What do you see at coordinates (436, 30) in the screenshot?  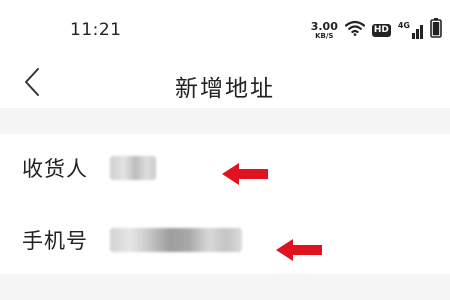 I see `battery-icon` at bounding box center [436, 30].